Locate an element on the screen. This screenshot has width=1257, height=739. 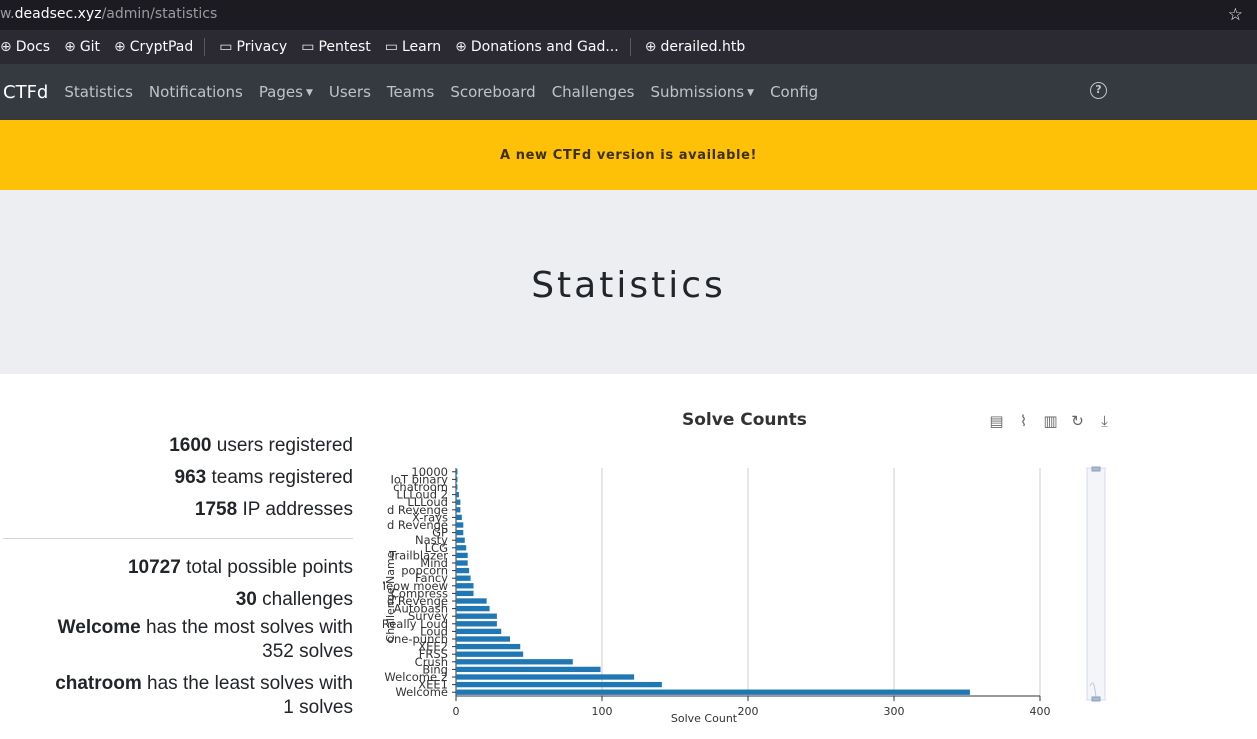
nav-notifications: Notifications is located at coordinates (196, 92).